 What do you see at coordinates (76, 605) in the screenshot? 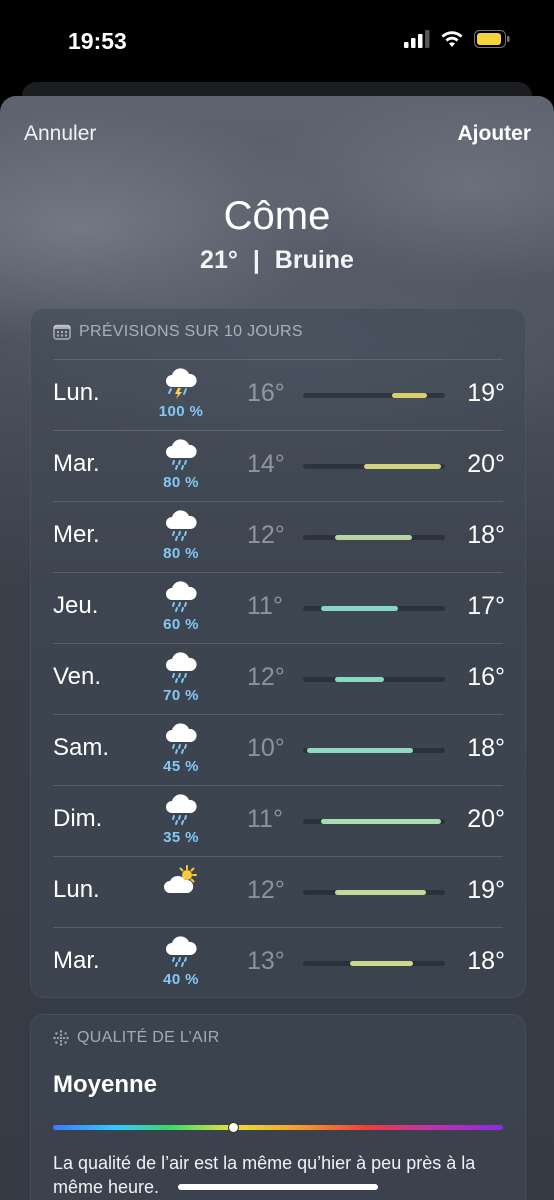
I see `day-name: Jeu.` at bounding box center [76, 605].